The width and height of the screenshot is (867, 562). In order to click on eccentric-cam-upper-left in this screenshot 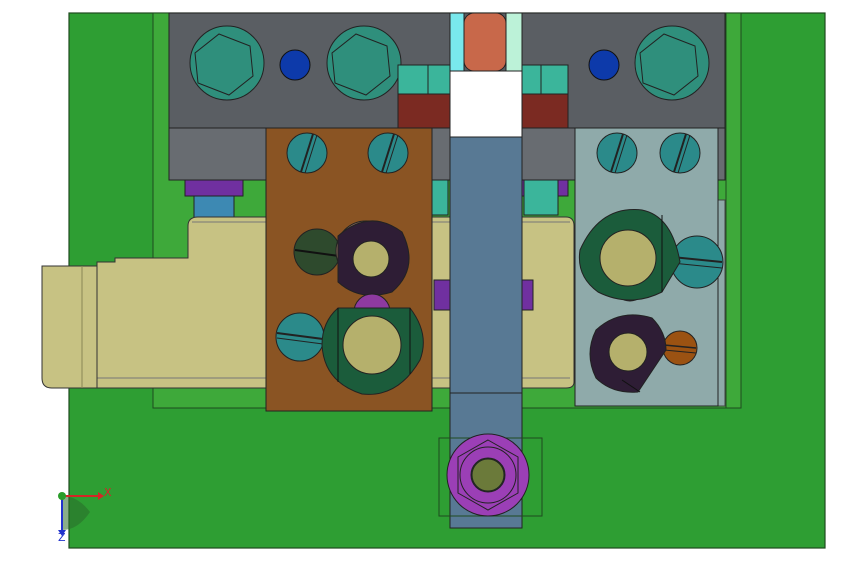, I will do `click(372, 258)`.